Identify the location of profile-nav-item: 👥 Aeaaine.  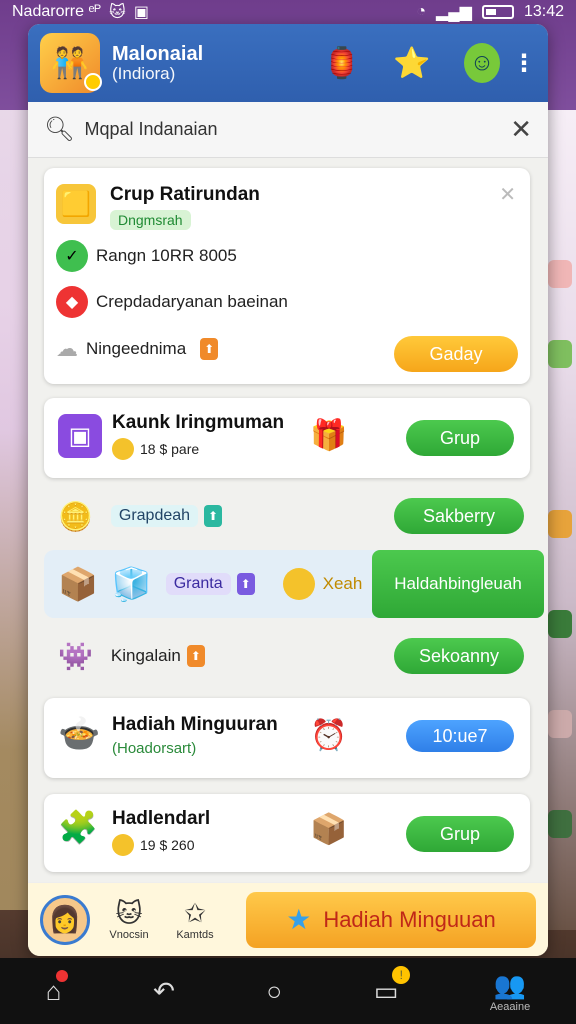
(510, 991).